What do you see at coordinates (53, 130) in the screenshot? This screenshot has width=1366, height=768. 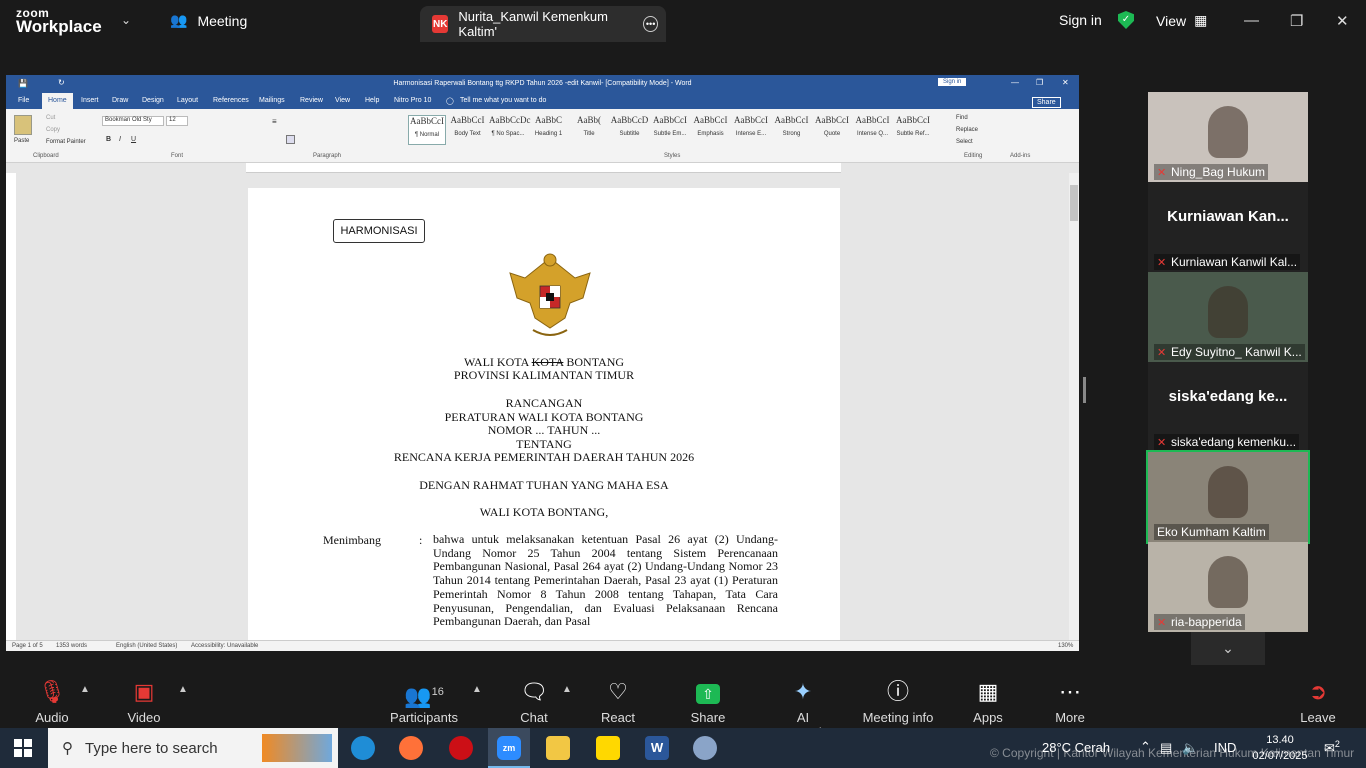 I see `copy-button: Copy` at bounding box center [53, 130].